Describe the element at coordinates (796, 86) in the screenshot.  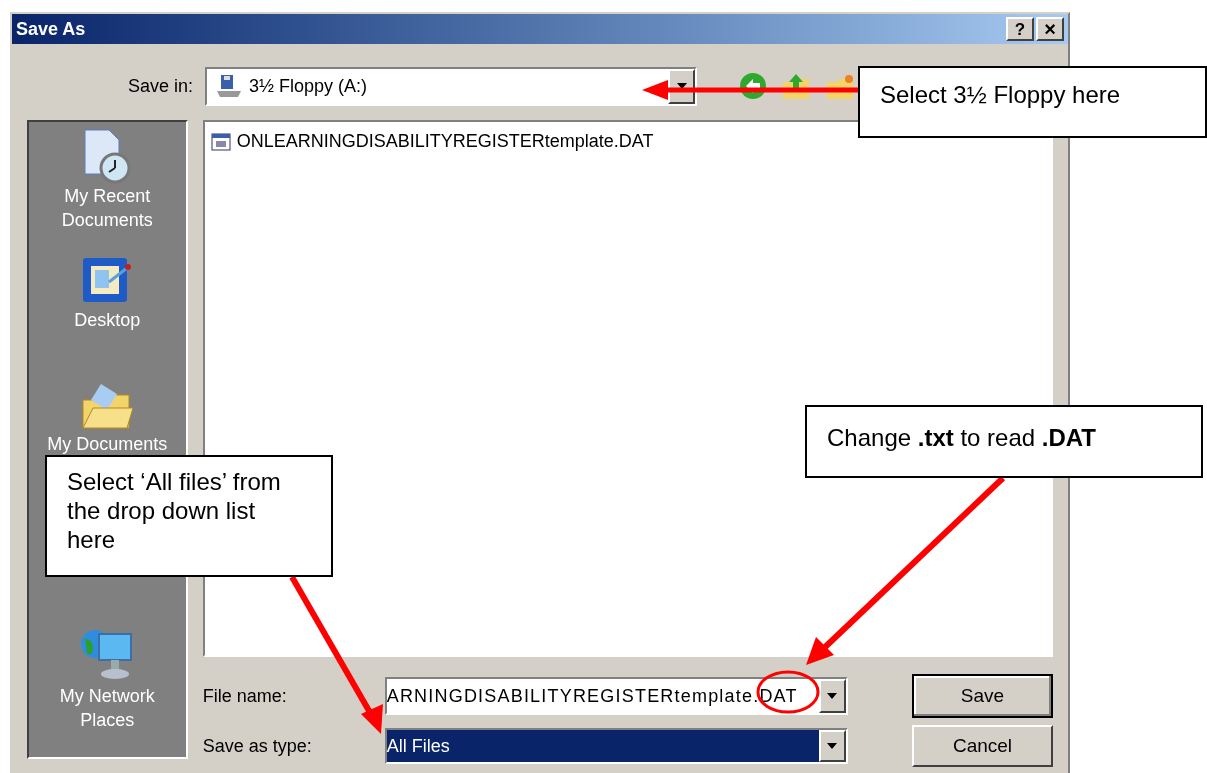
I see `up-folder-icon` at that location.